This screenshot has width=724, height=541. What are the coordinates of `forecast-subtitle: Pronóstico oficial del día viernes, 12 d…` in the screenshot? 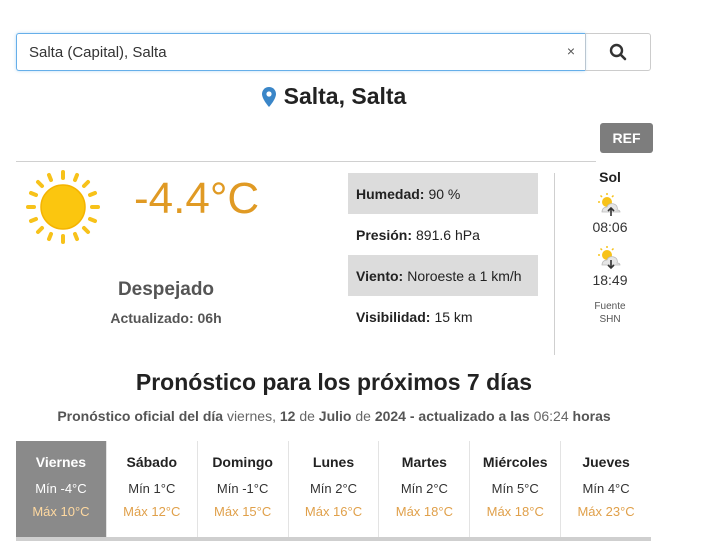 It's located at (334, 416).